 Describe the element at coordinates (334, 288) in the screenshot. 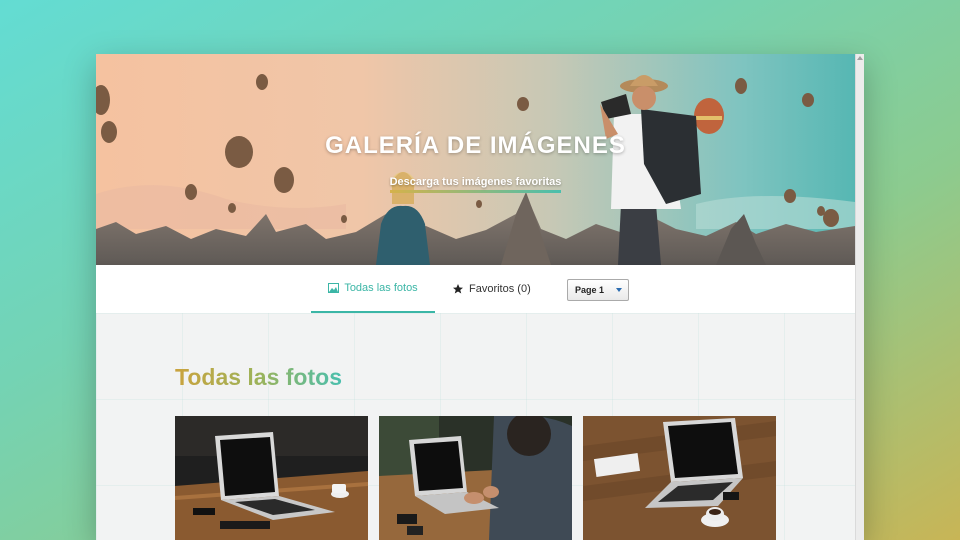

I see `image-icon` at that location.